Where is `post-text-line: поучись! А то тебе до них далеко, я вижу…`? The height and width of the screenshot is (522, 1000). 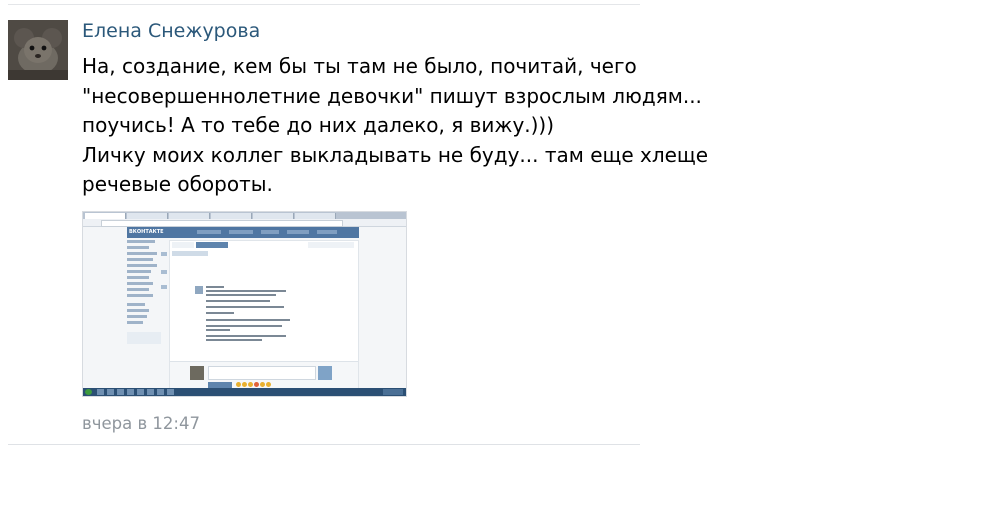 post-text-line: поучись! А то тебе до них далеко, я вижу… is located at coordinates (318, 125).